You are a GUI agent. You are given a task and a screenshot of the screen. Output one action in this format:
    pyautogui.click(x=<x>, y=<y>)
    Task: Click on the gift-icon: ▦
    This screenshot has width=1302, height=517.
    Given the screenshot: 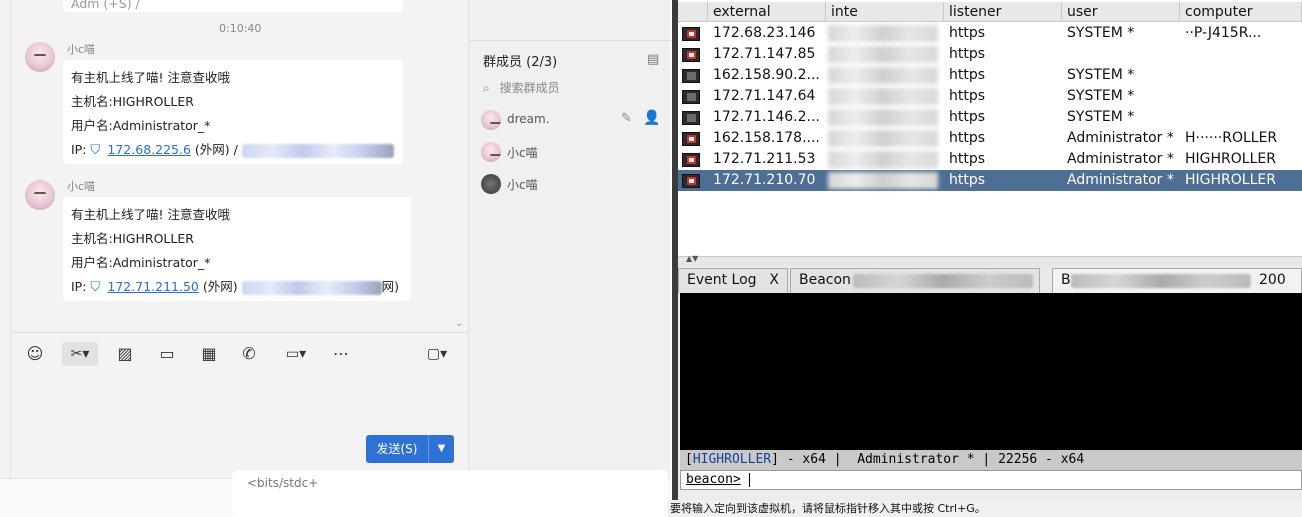 What is the action you would take?
    pyautogui.click(x=209, y=354)
    